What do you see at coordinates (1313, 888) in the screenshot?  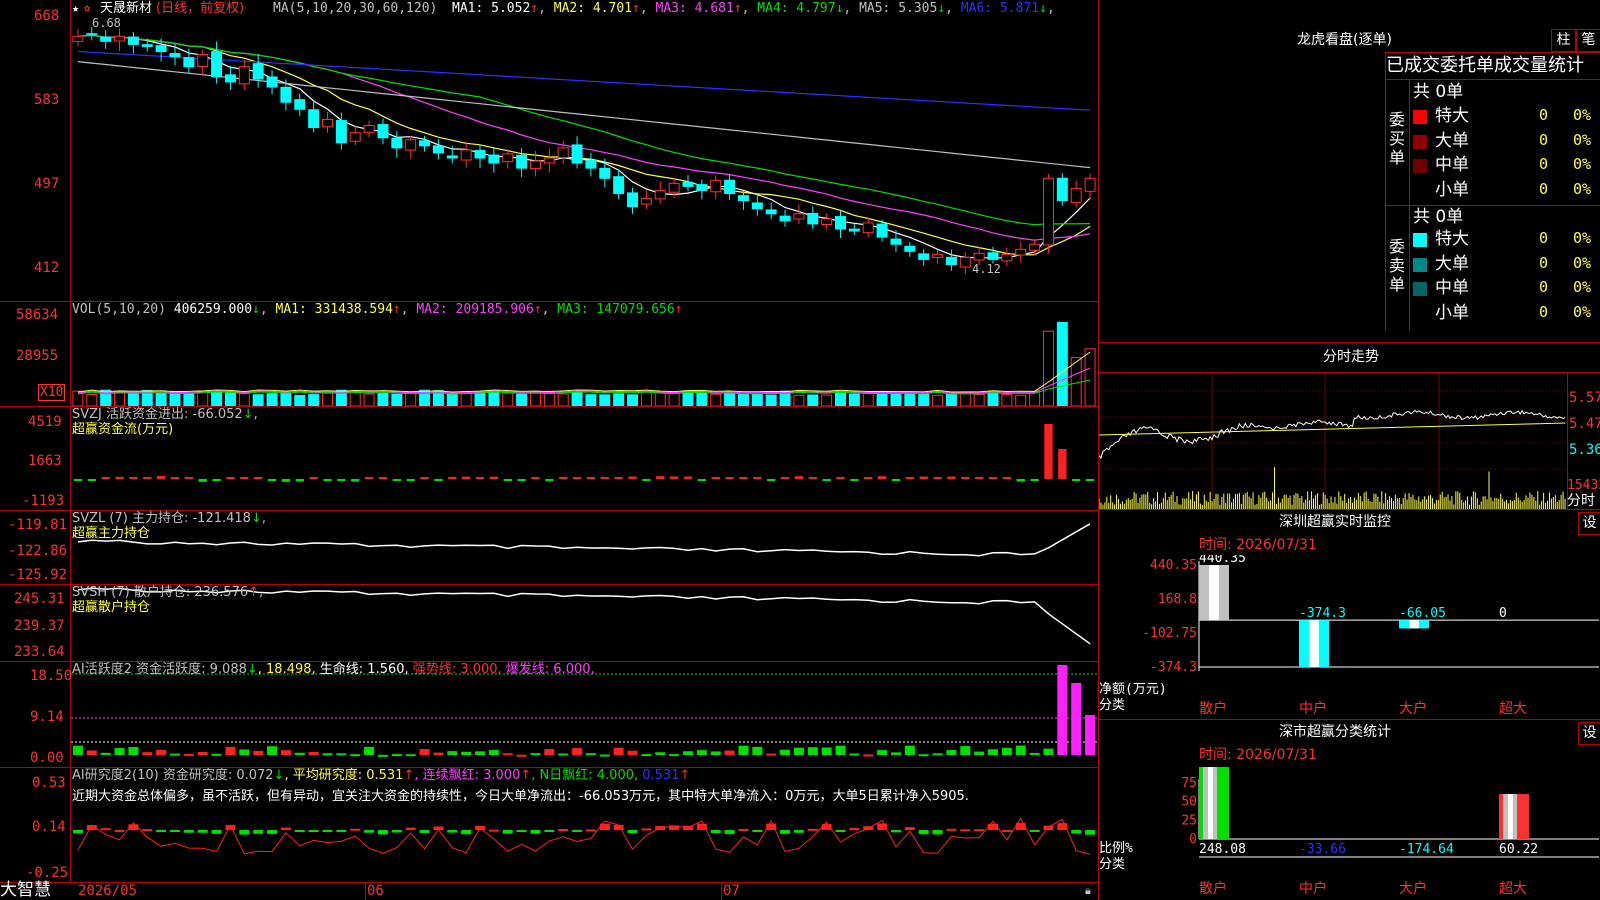 I see `category-label: 中户` at bounding box center [1313, 888].